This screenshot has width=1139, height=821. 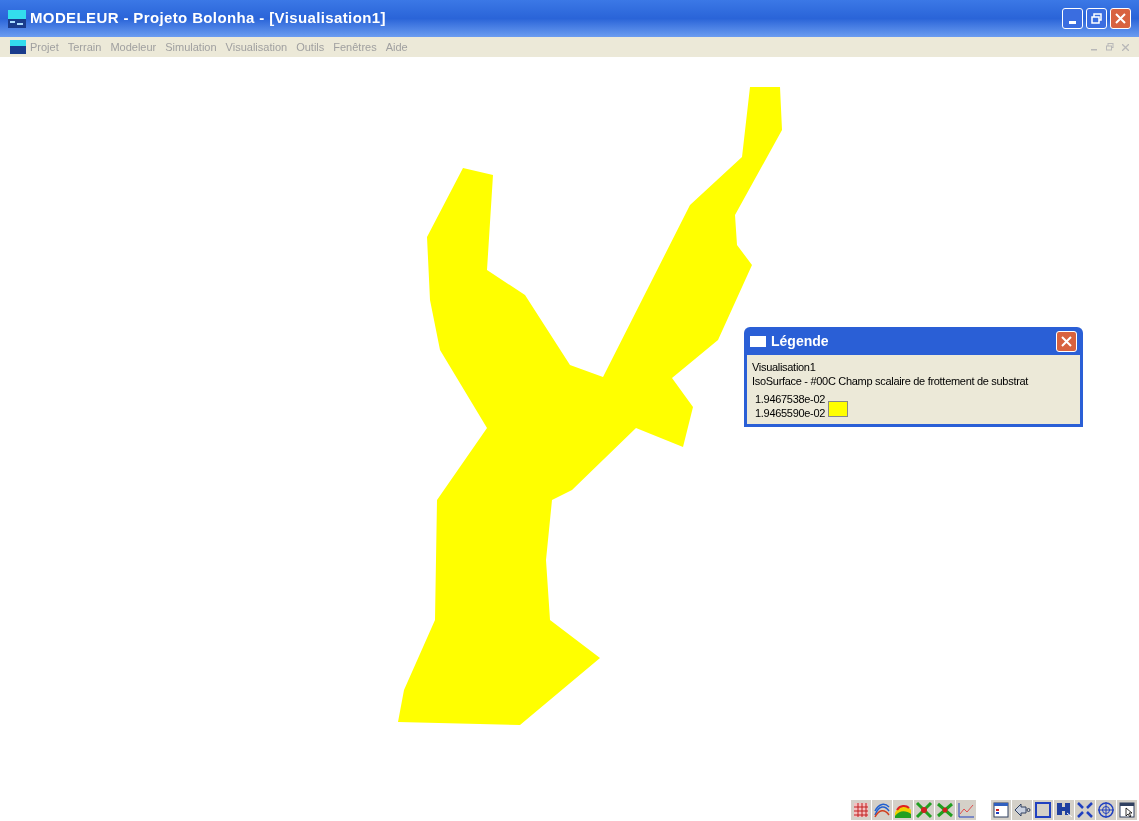 What do you see at coordinates (784, 367) in the screenshot?
I see `legend-text: Visualisation1` at bounding box center [784, 367].